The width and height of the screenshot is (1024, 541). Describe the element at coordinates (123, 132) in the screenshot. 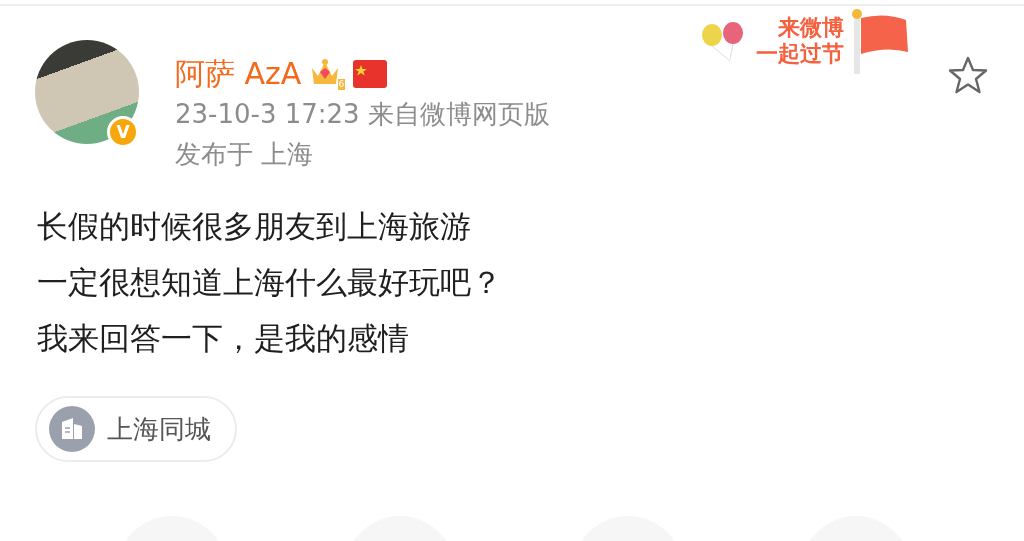

I see `verified-badge: V` at that location.